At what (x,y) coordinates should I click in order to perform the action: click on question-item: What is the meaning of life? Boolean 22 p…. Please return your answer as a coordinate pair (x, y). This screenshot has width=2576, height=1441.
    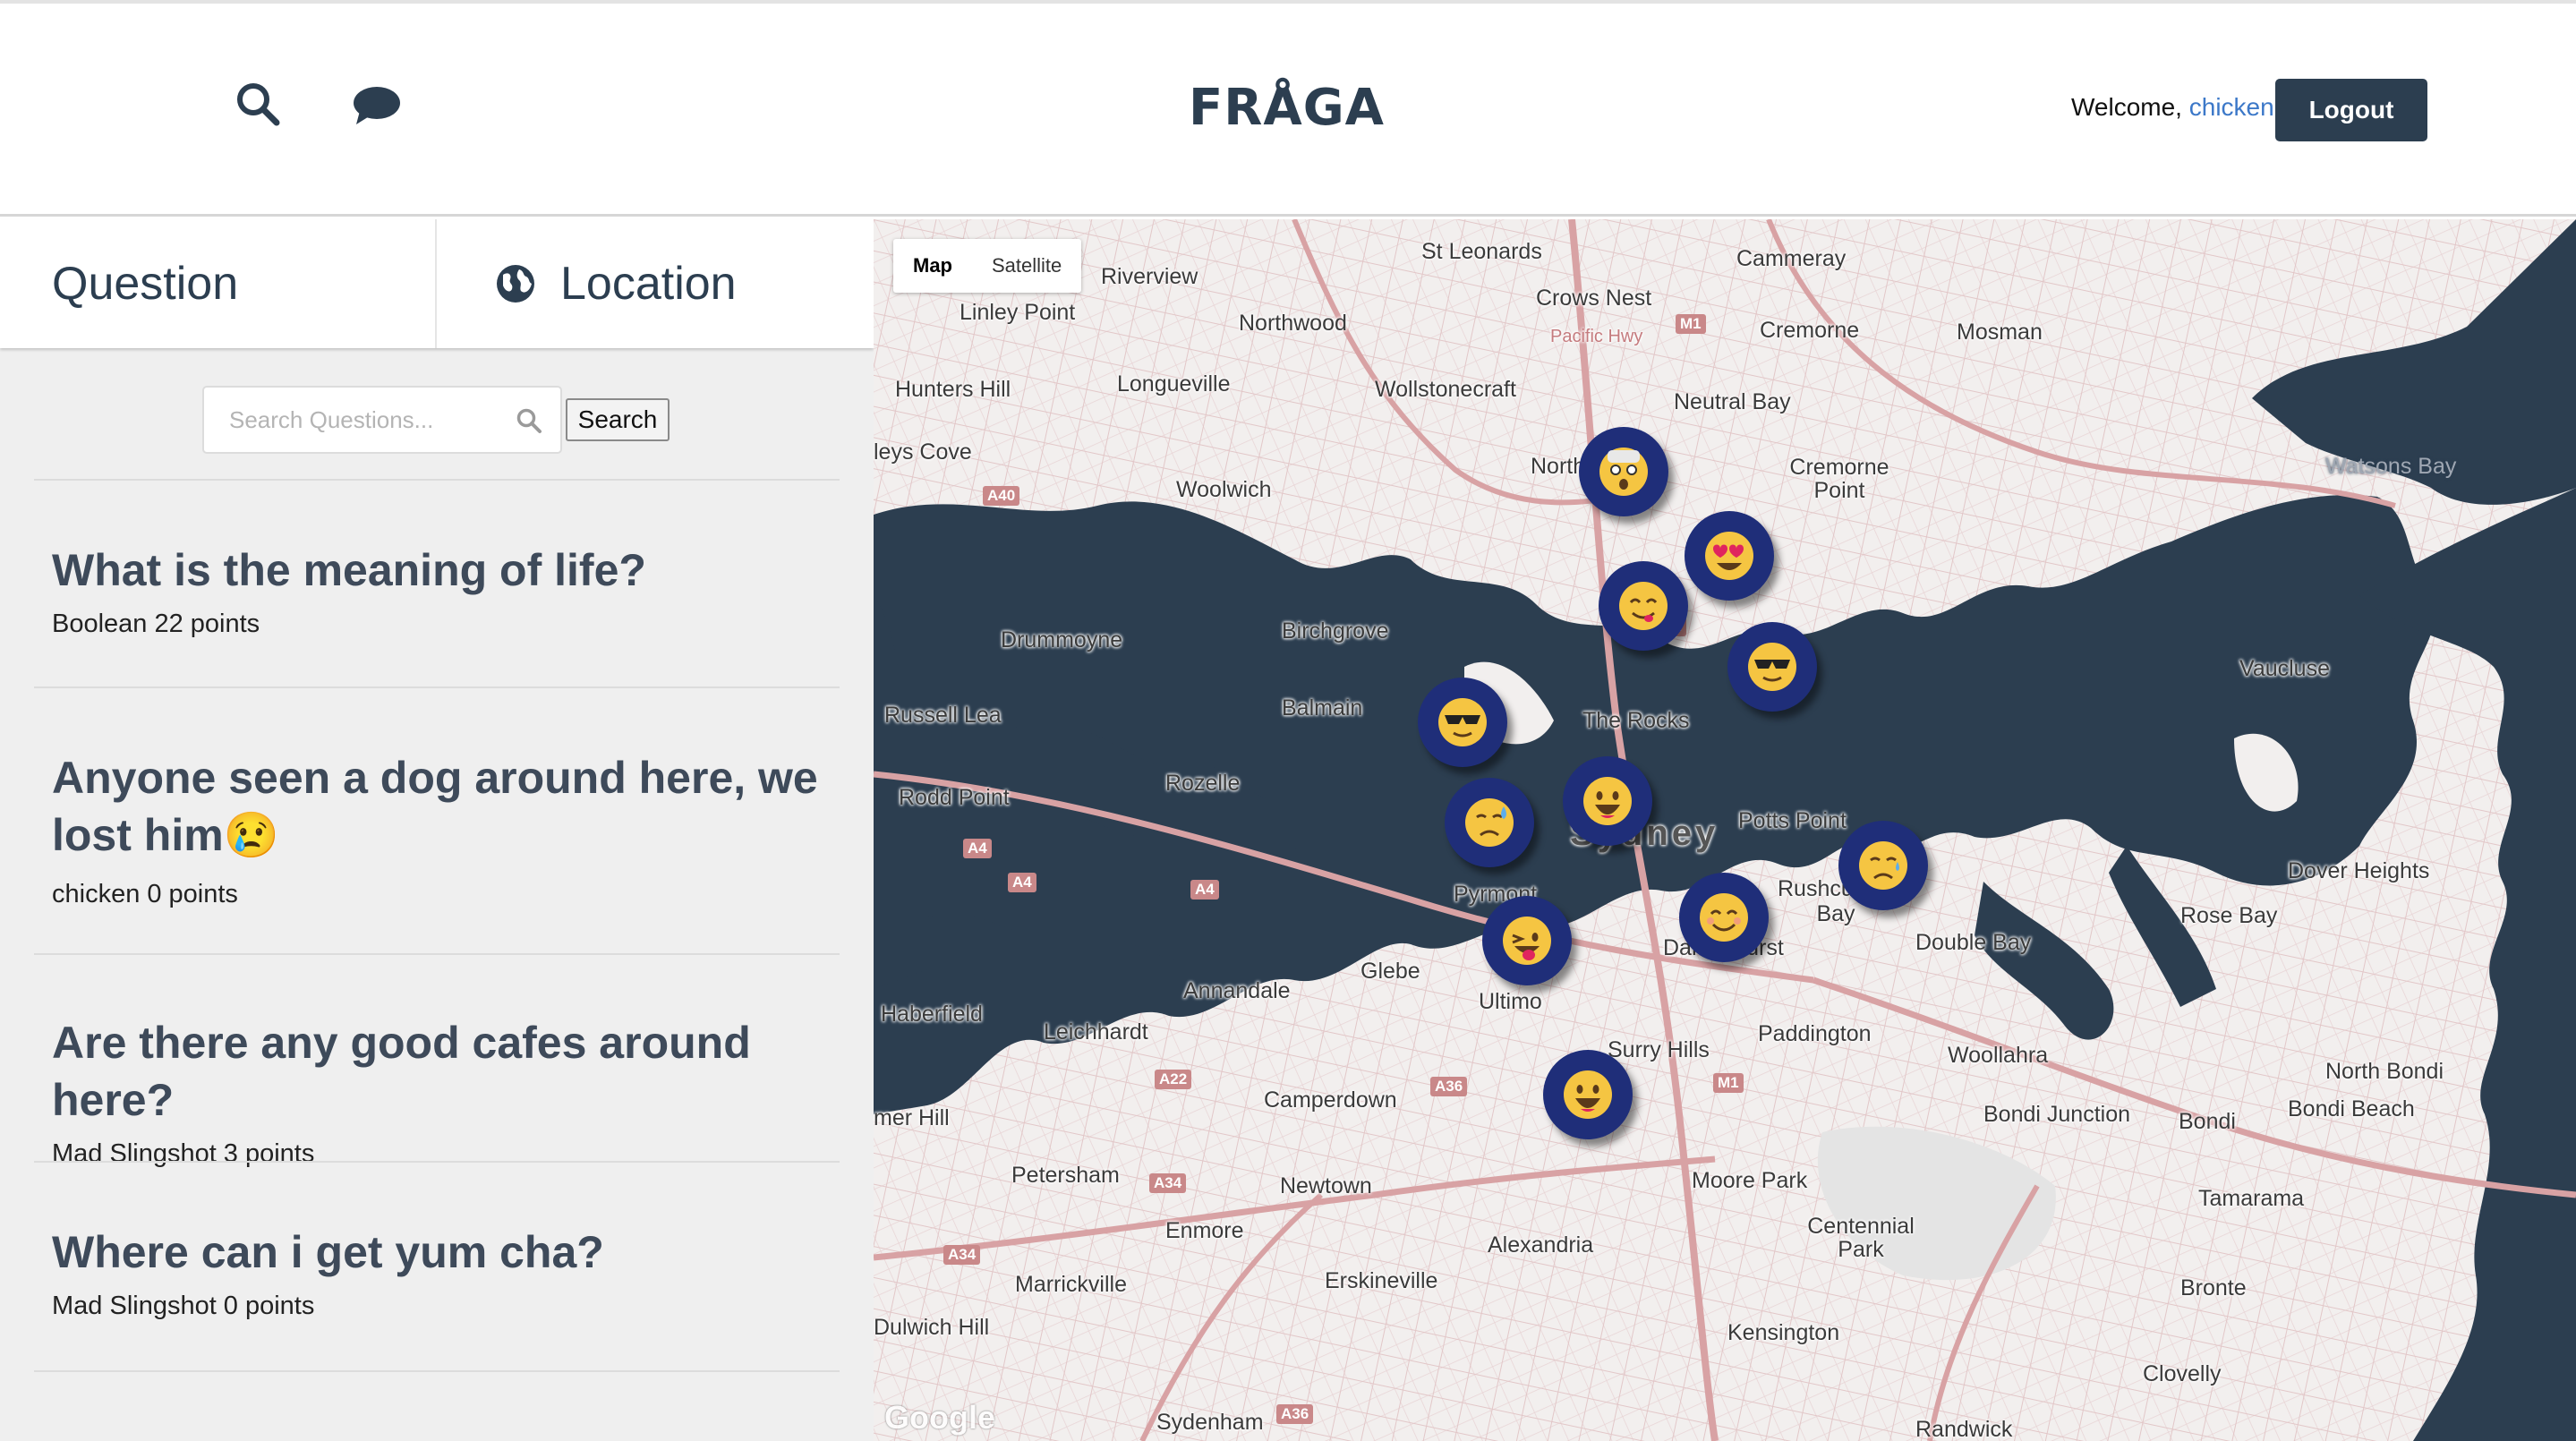
    Looking at the image, I should click on (437, 590).